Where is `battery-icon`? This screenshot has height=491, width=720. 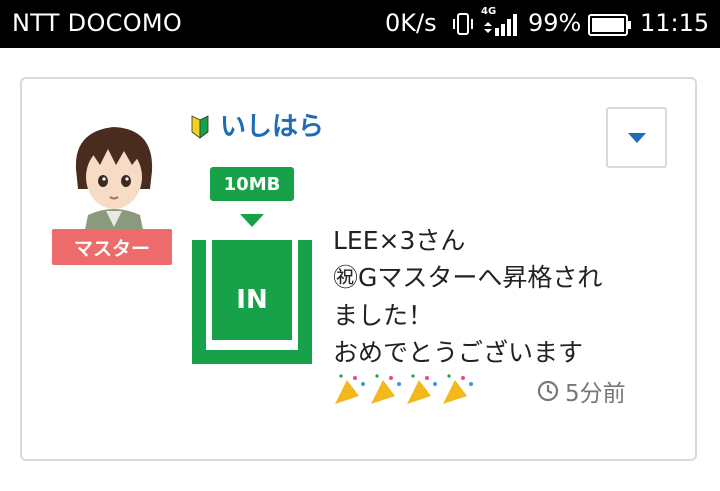 battery-icon is located at coordinates (609, 25).